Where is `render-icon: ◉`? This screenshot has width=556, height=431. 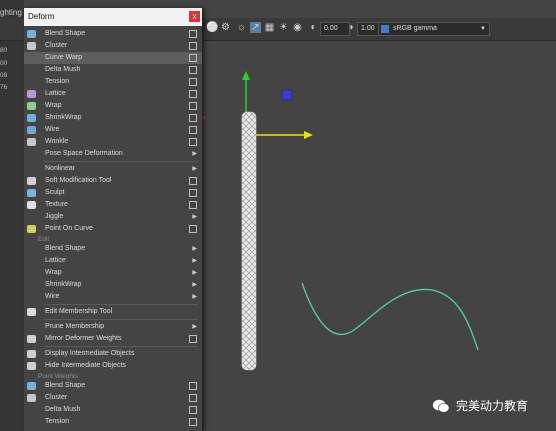 render-icon: ◉ is located at coordinates (297, 27).